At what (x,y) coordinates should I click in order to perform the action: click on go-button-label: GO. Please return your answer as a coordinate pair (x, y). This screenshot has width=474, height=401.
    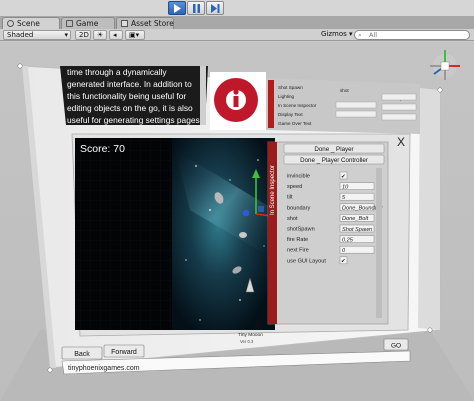
    Looking at the image, I should click on (396, 346).